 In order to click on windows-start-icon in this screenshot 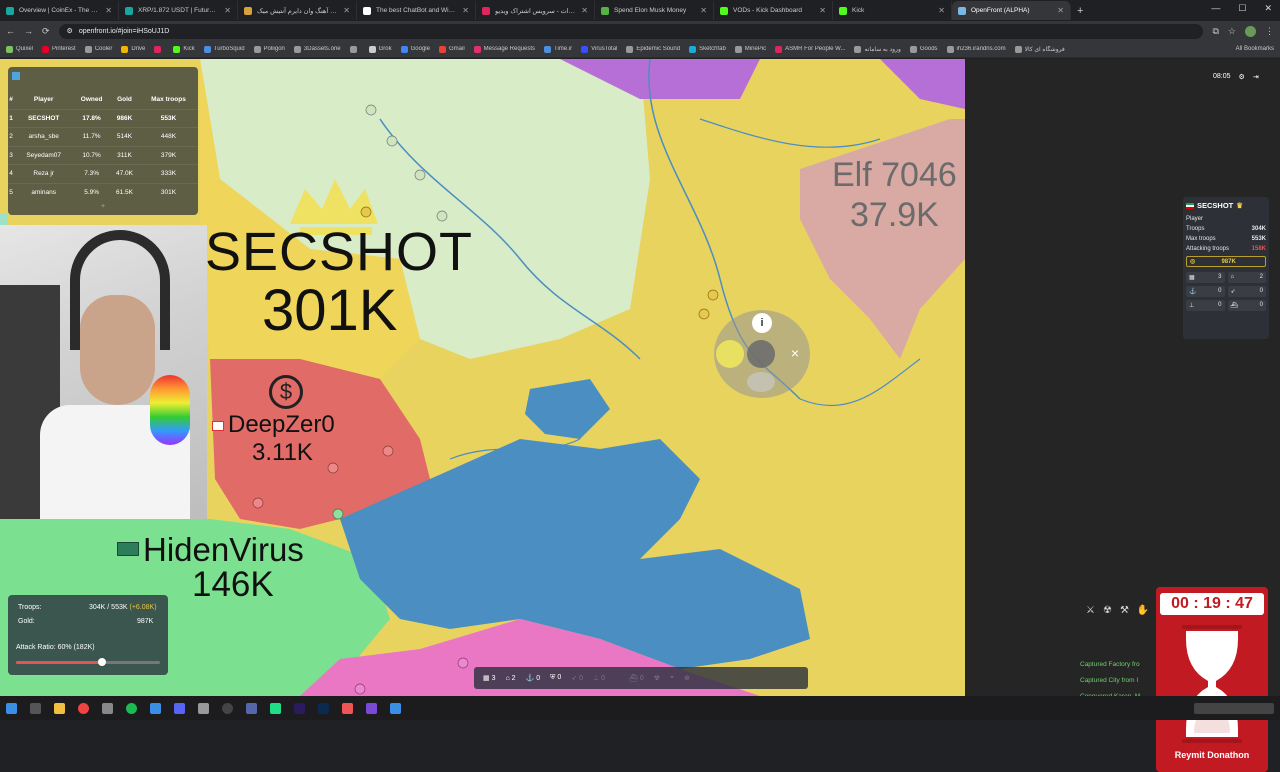, I will do `click(11, 708)`.